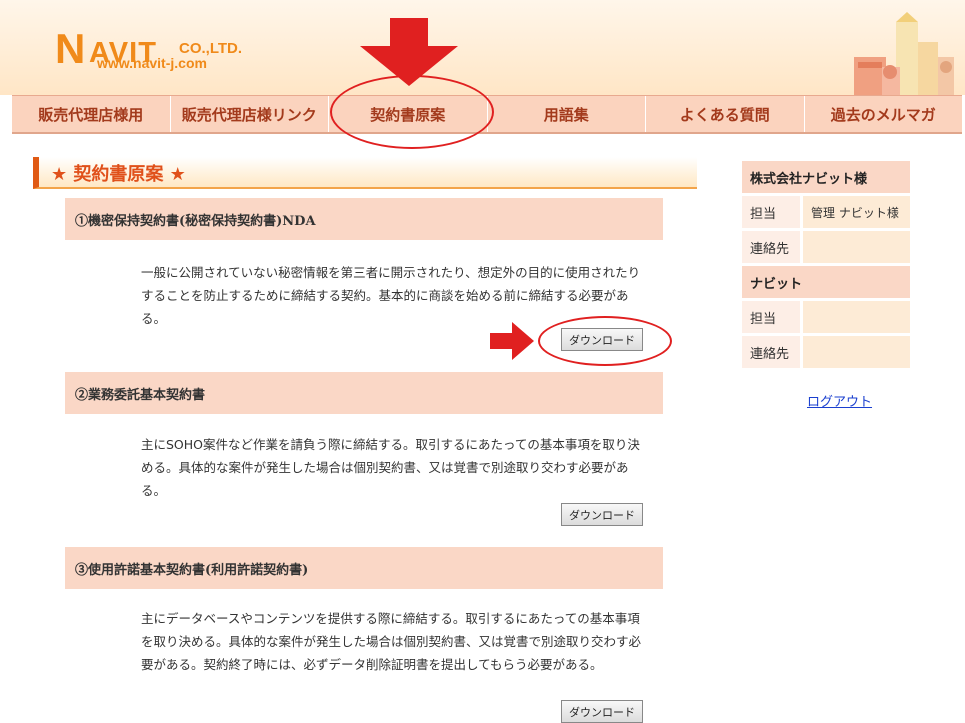 This screenshot has width=965, height=723. Describe the element at coordinates (884, 114) in the screenshot. I see `nav-past-newsletters: 過去のメルマガ` at that location.